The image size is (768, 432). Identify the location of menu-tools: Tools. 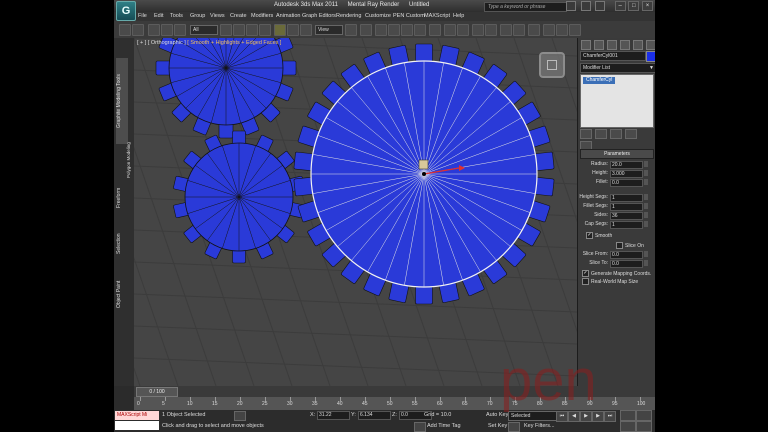
(176, 16).